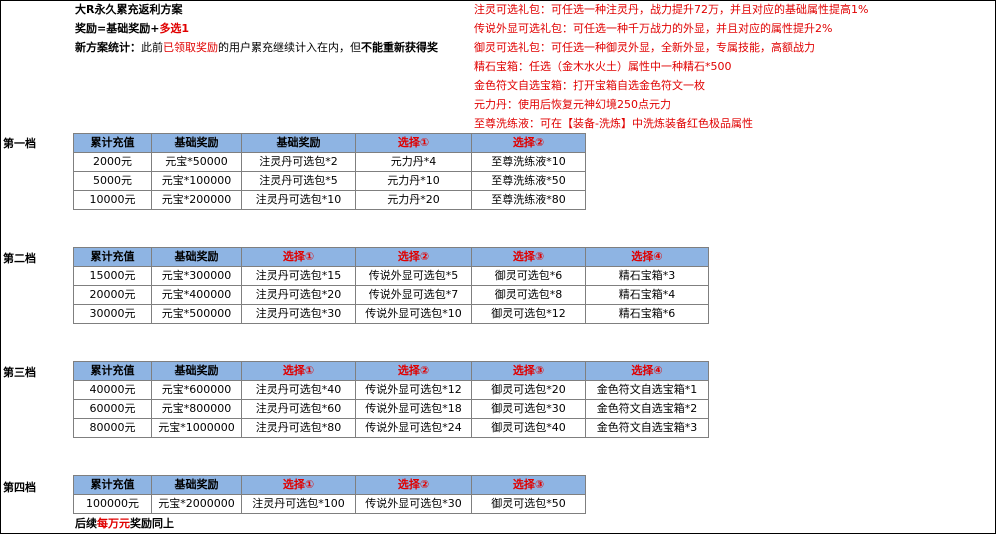  I want to click on table-cell: 至尊洗练液*50, so click(528, 181).